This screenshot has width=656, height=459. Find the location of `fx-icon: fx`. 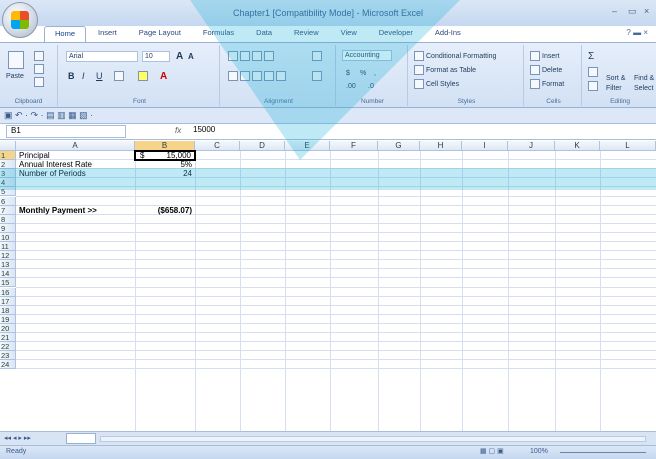

fx-icon: fx is located at coordinates (178, 130).